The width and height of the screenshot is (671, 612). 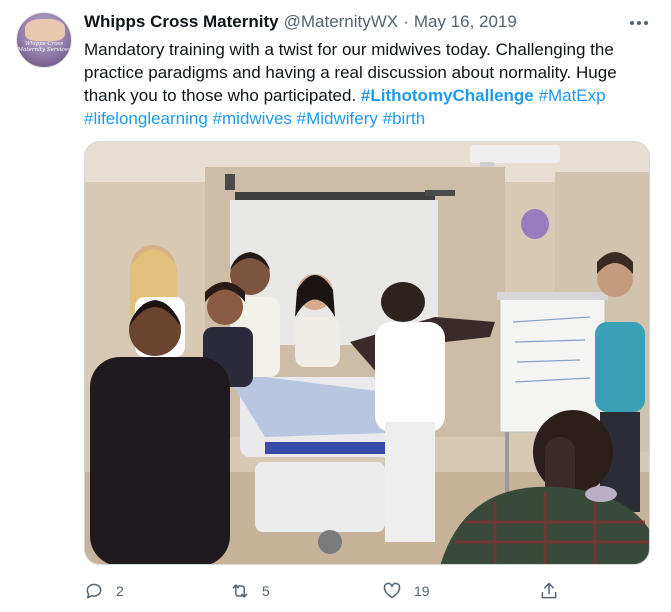 What do you see at coordinates (447, 95) in the screenshot?
I see `hashtag-link: #LithotomyChallenge` at bounding box center [447, 95].